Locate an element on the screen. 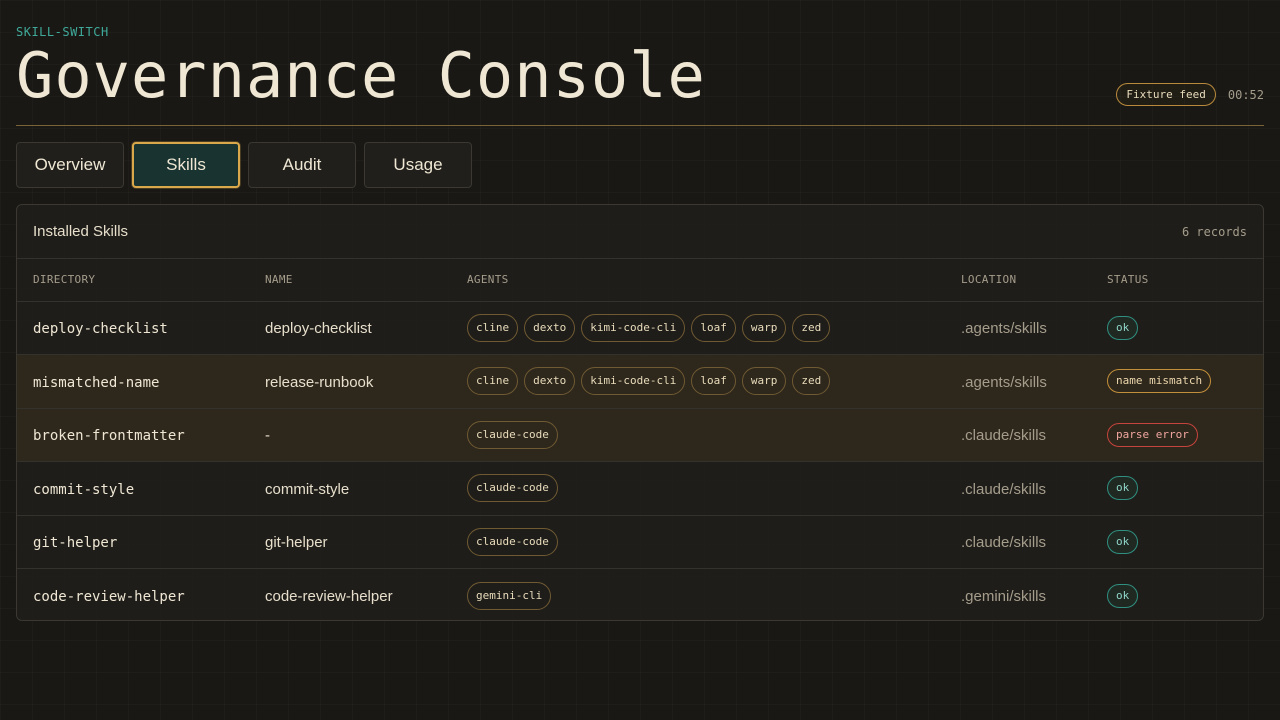  column-header-agents: AGENTS is located at coordinates (698, 280).